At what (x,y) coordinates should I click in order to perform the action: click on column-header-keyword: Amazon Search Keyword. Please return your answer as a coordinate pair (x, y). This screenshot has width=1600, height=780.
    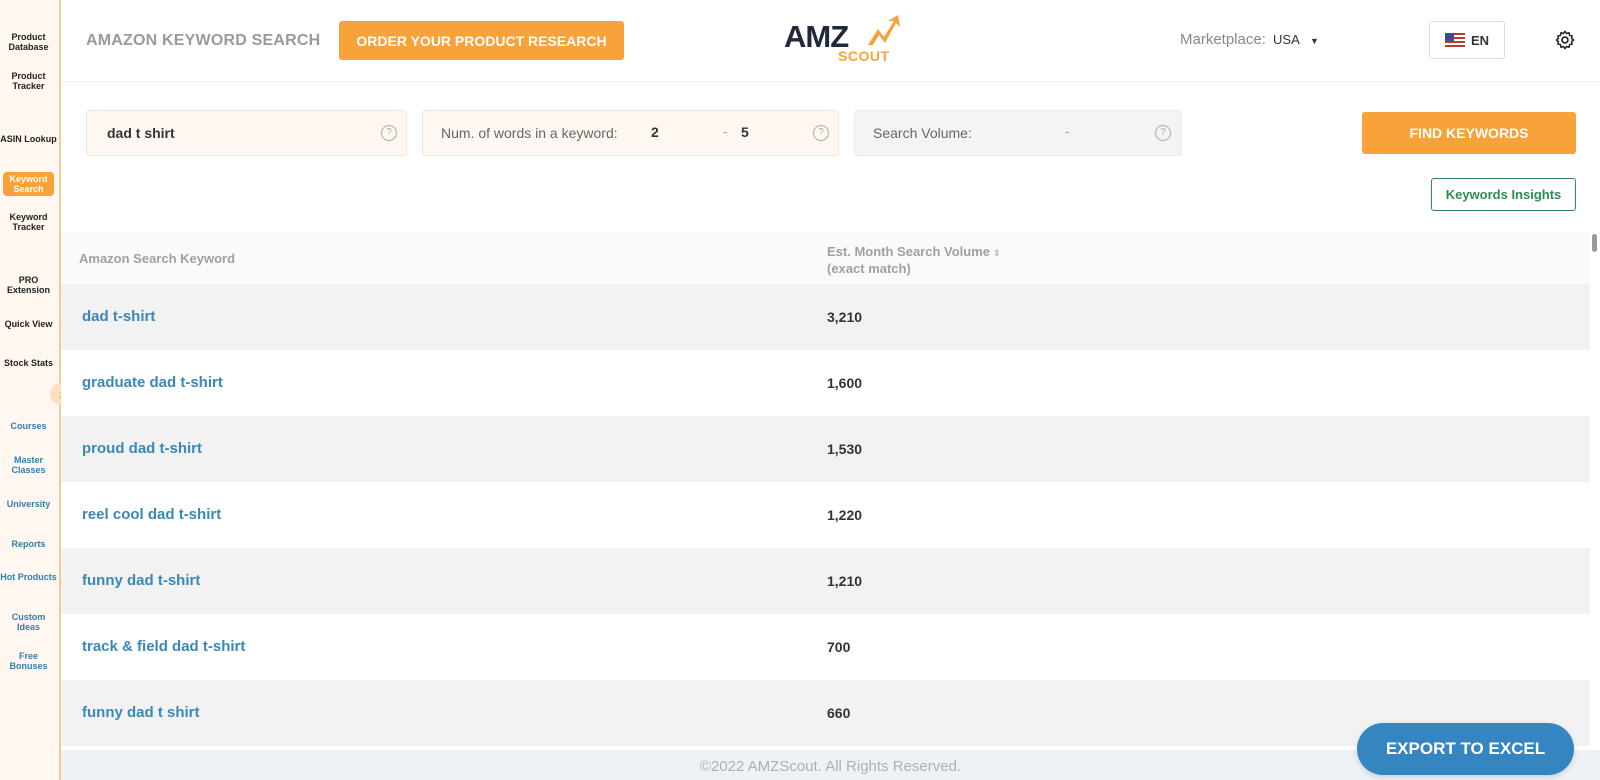
    Looking at the image, I should click on (157, 258).